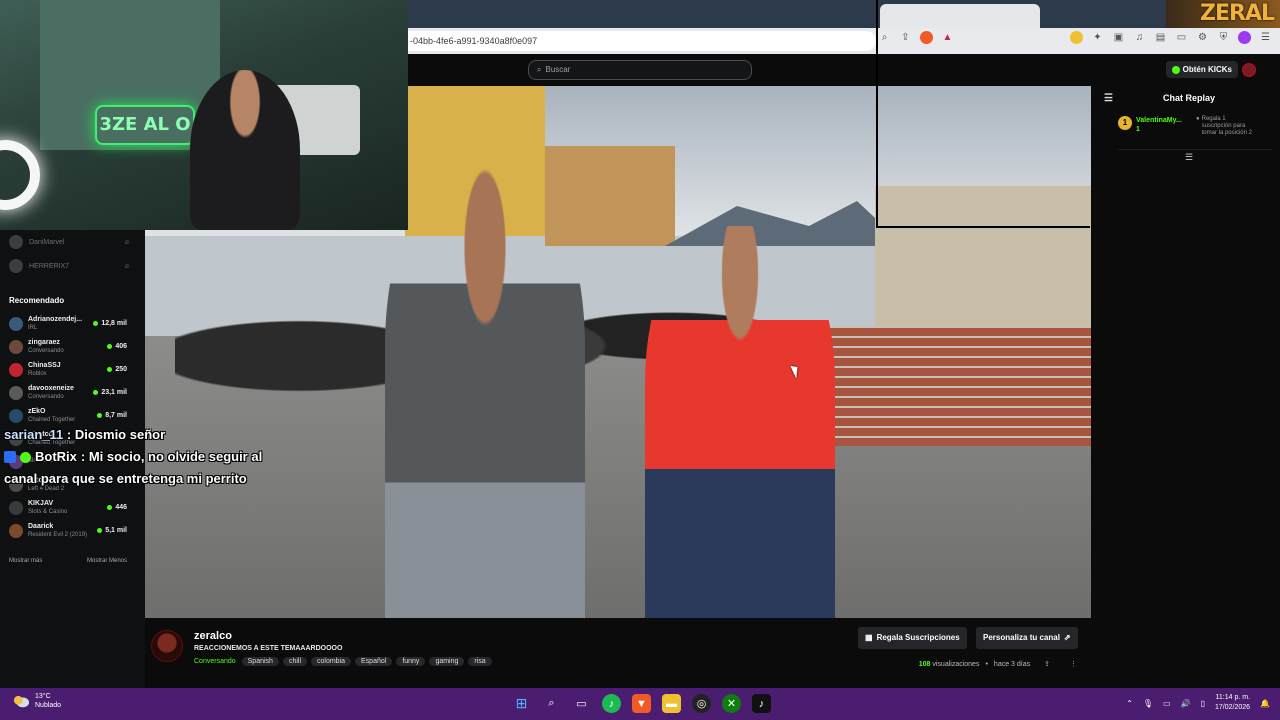  What do you see at coordinates (46, 396) in the screenshot?
I see `channel-category: Conversando` at bounding box center [46, 396].